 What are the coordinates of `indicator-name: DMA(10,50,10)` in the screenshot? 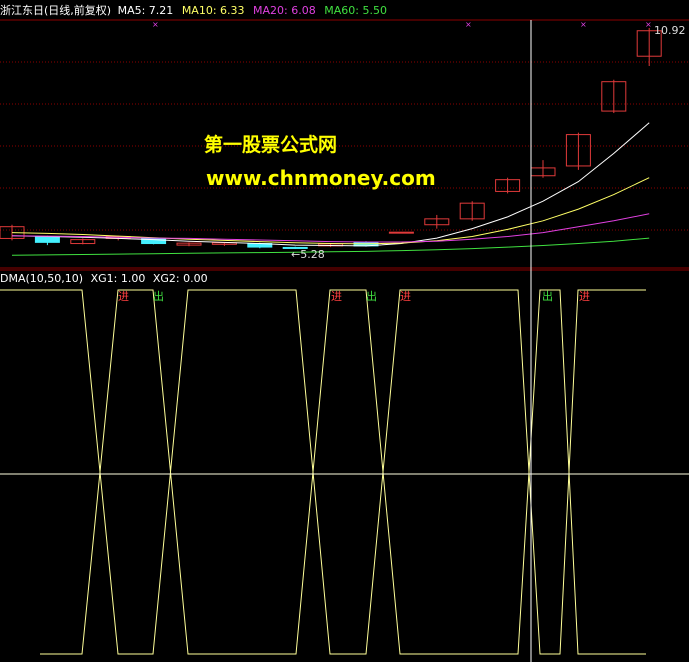 It's located at (42, 278).